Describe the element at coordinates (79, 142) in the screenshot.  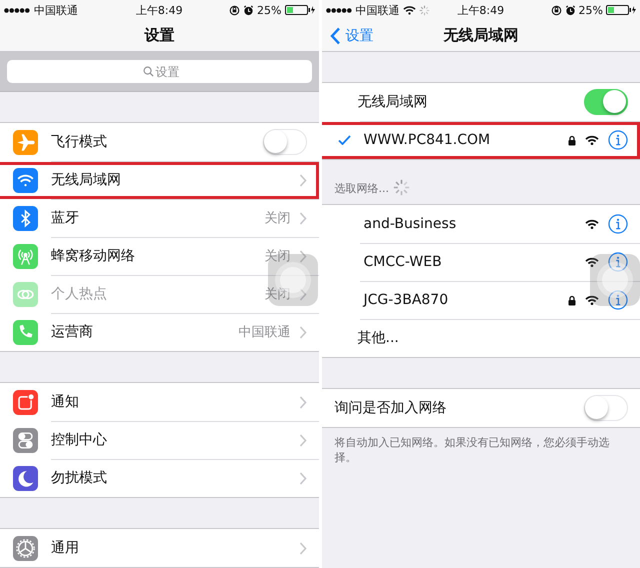
I see `row-label: 飞行模式` at that location.